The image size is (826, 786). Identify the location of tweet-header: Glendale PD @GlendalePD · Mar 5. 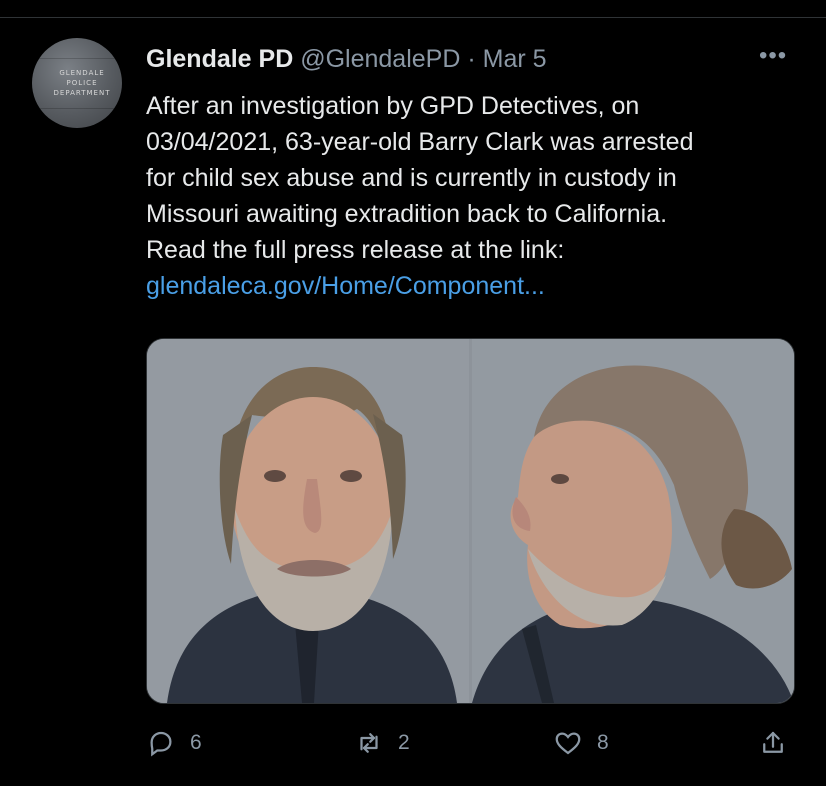
(346, 59).